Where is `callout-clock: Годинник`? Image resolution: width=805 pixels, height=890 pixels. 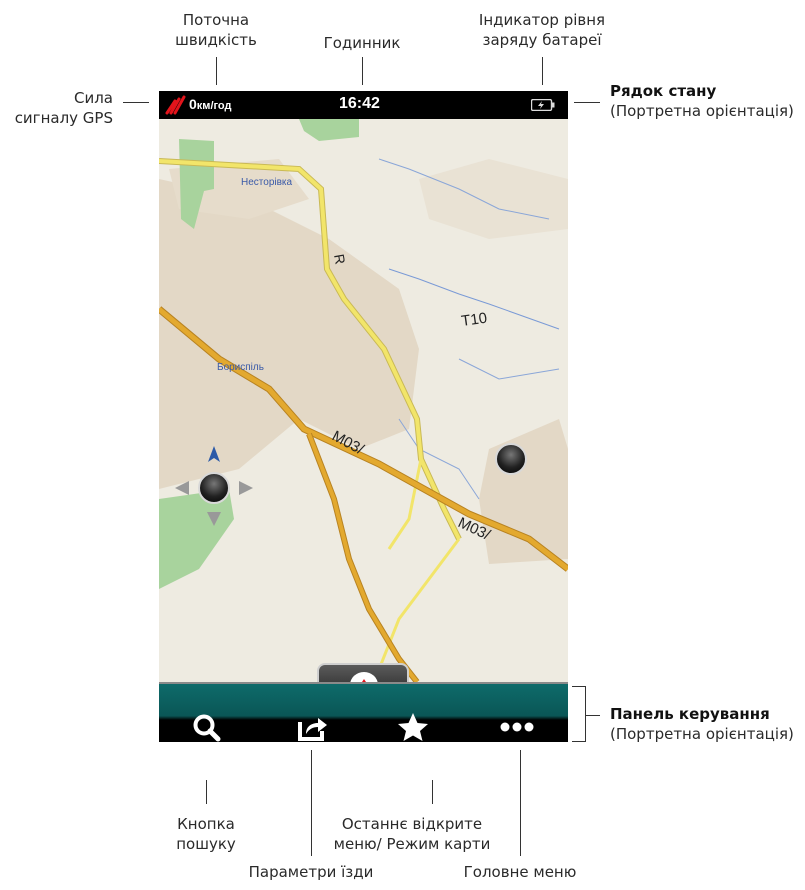 callout-clock: Годинник is located at coordinates (362, 43).